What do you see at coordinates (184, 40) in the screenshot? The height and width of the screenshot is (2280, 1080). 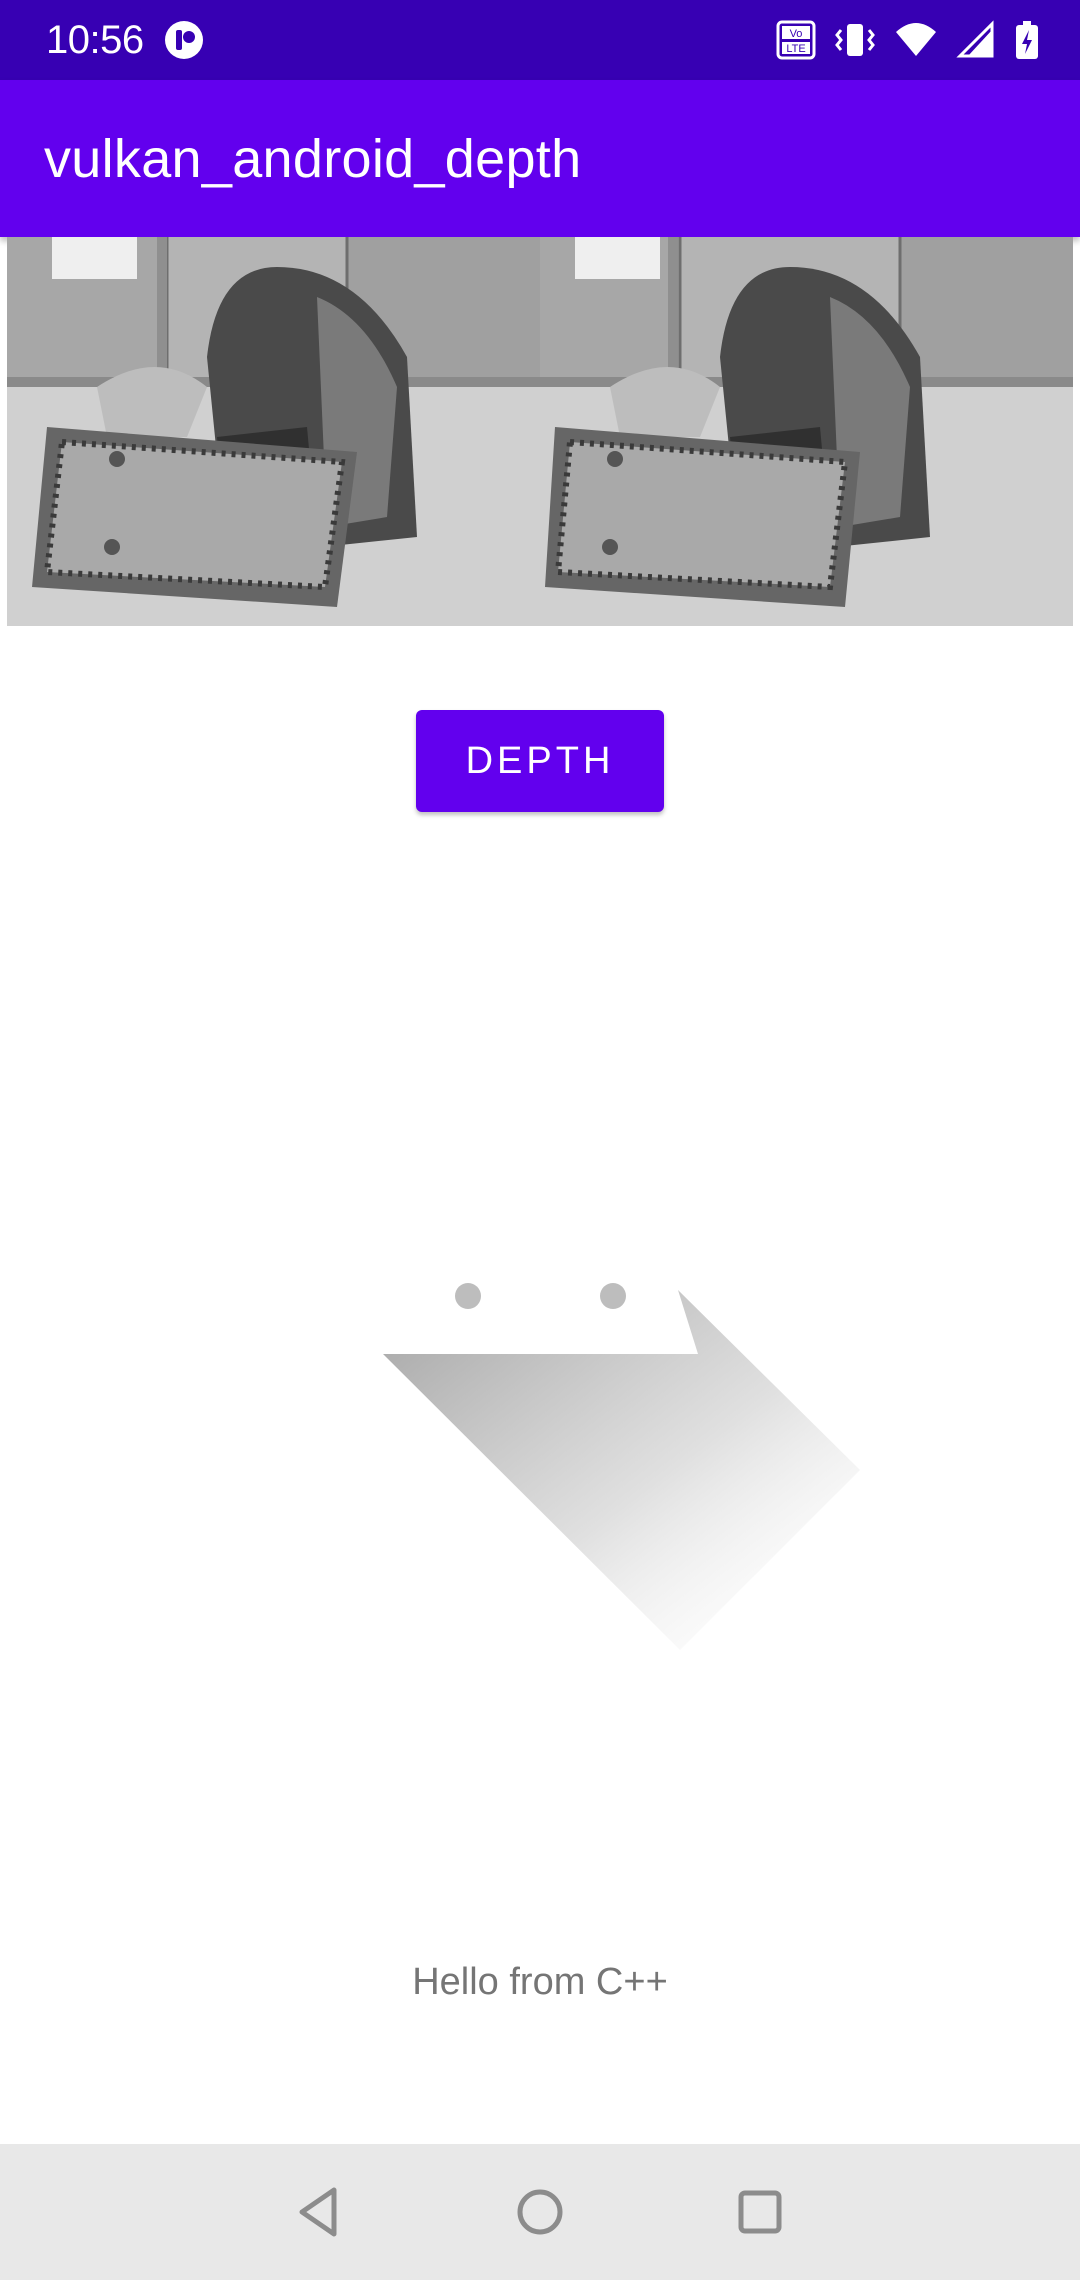 I see `app-notification-icon` at bounding box center [184, 40].